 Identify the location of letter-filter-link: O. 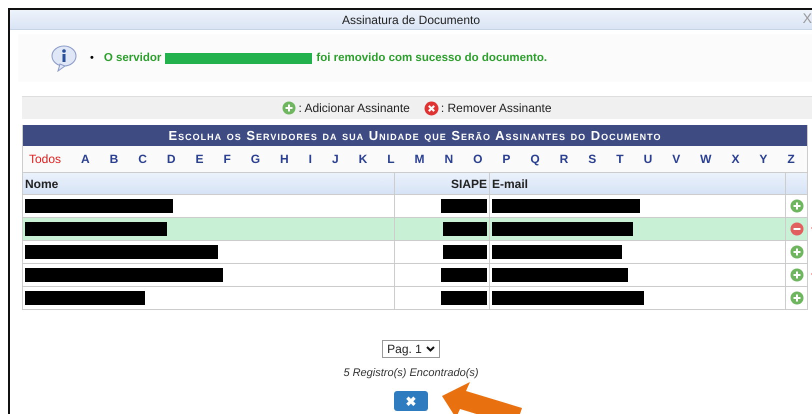
(477, 159).